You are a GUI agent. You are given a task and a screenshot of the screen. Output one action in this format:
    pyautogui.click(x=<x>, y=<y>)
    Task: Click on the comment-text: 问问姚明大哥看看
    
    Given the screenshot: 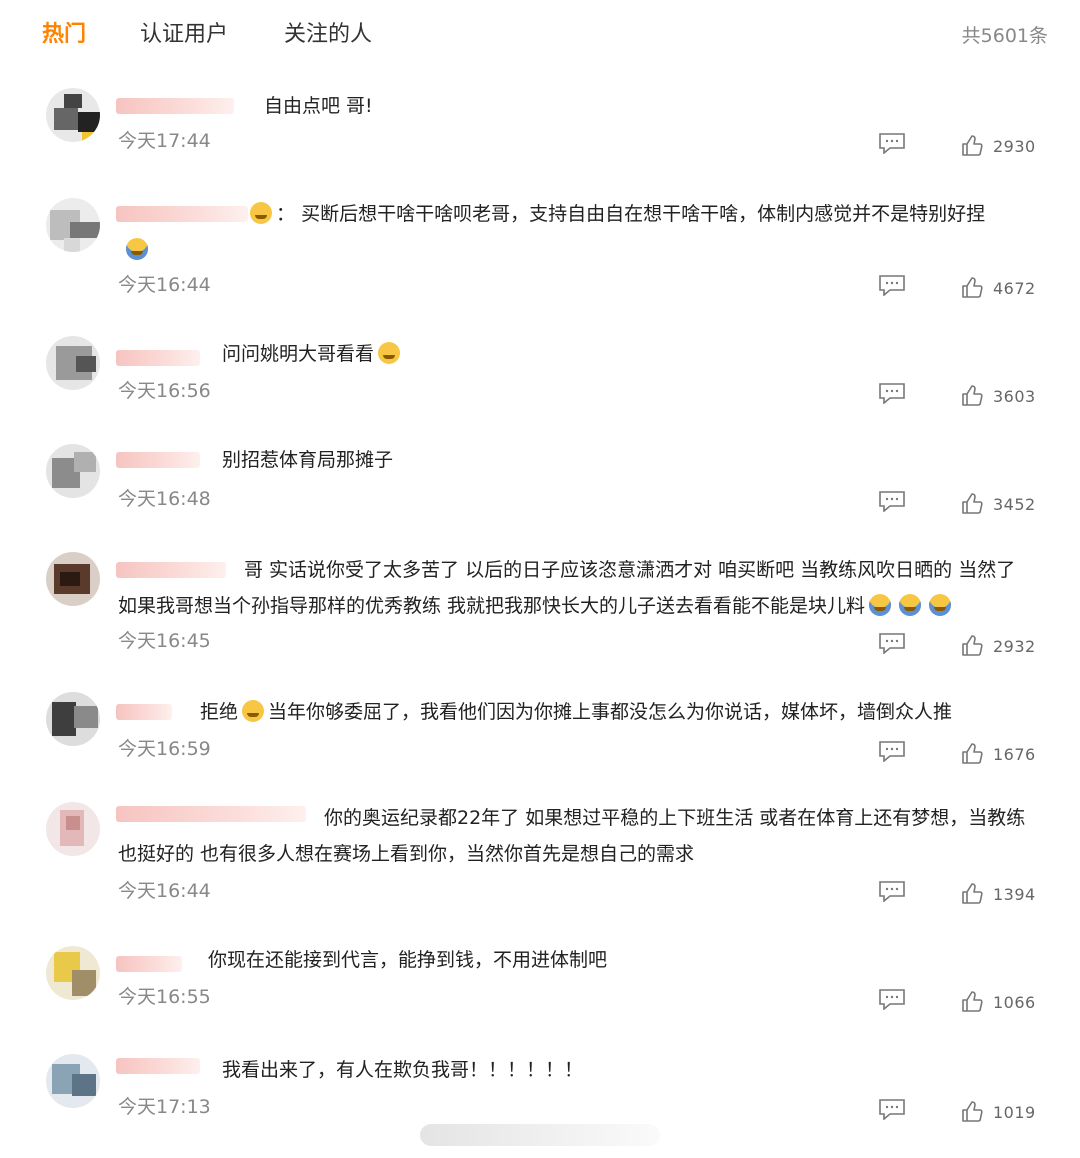 What is the action you would take?
    pyautogui.click(x=579, y=354)
    